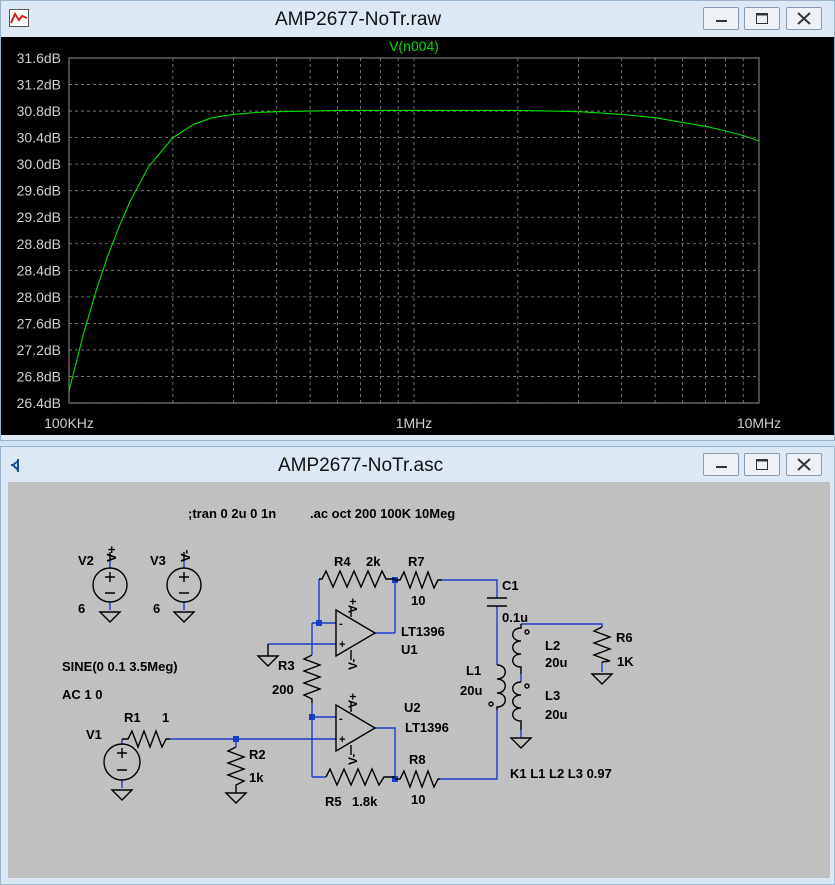 Image resolution: width=835 pixels, height=885 pixels. What do you see at coordinates (39, 270) in the screenshot?
I see `y-tick-label: 28.4dB` at bounding box center [39, 270].